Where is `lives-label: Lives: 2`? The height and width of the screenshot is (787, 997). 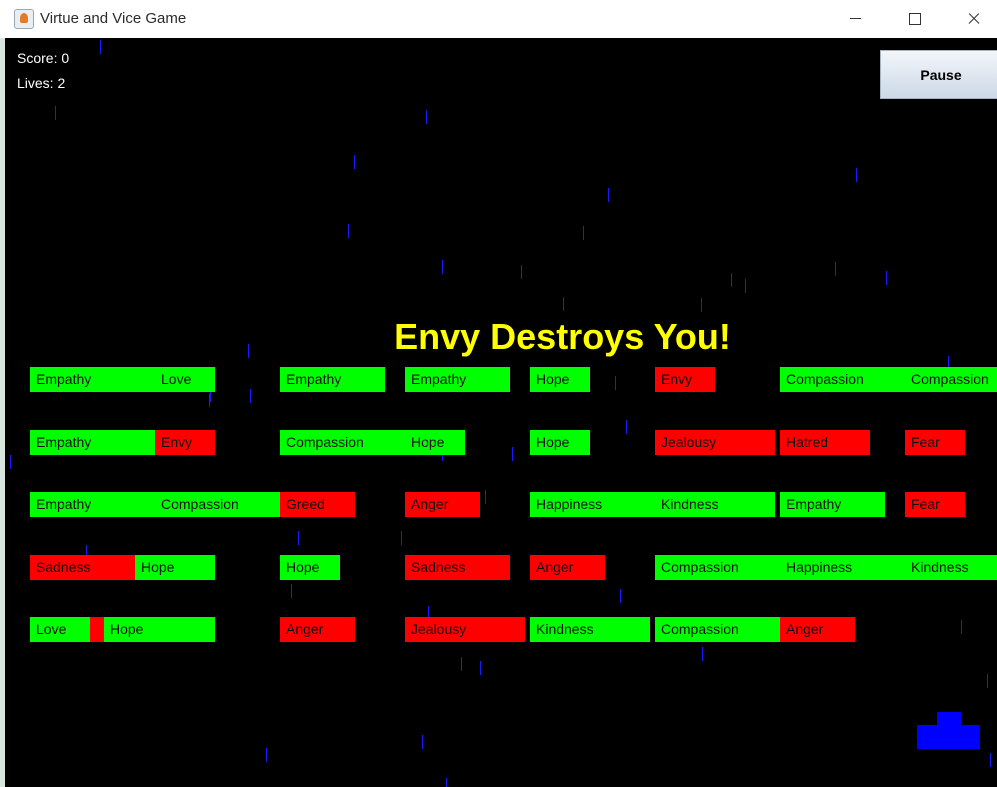 lives-label: Lives: 2 is located at coordinates (41, 83).